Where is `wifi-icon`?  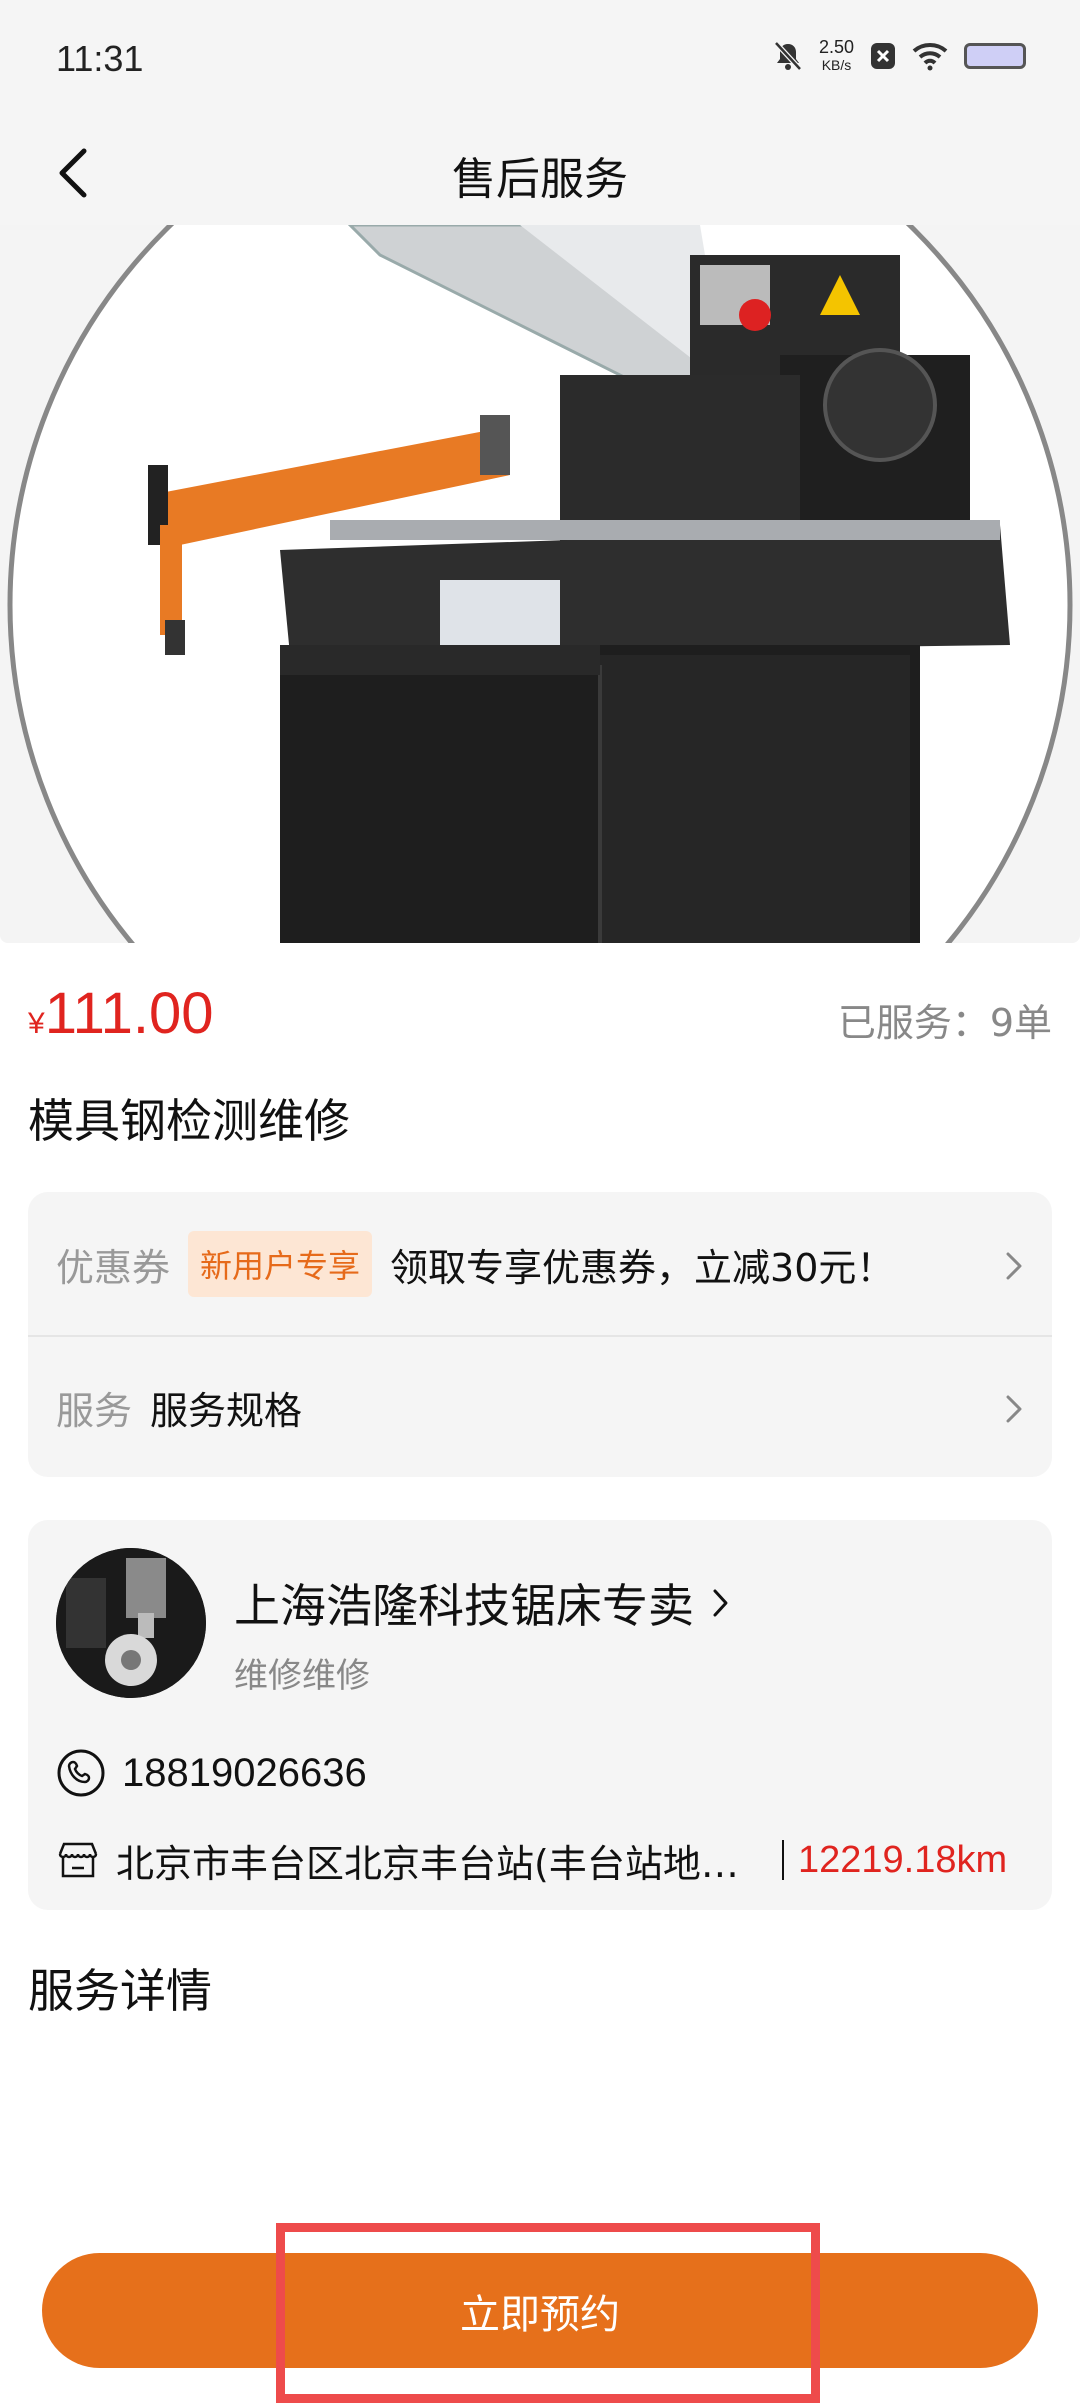 wifi-icon is located at coordinates (930, 57).